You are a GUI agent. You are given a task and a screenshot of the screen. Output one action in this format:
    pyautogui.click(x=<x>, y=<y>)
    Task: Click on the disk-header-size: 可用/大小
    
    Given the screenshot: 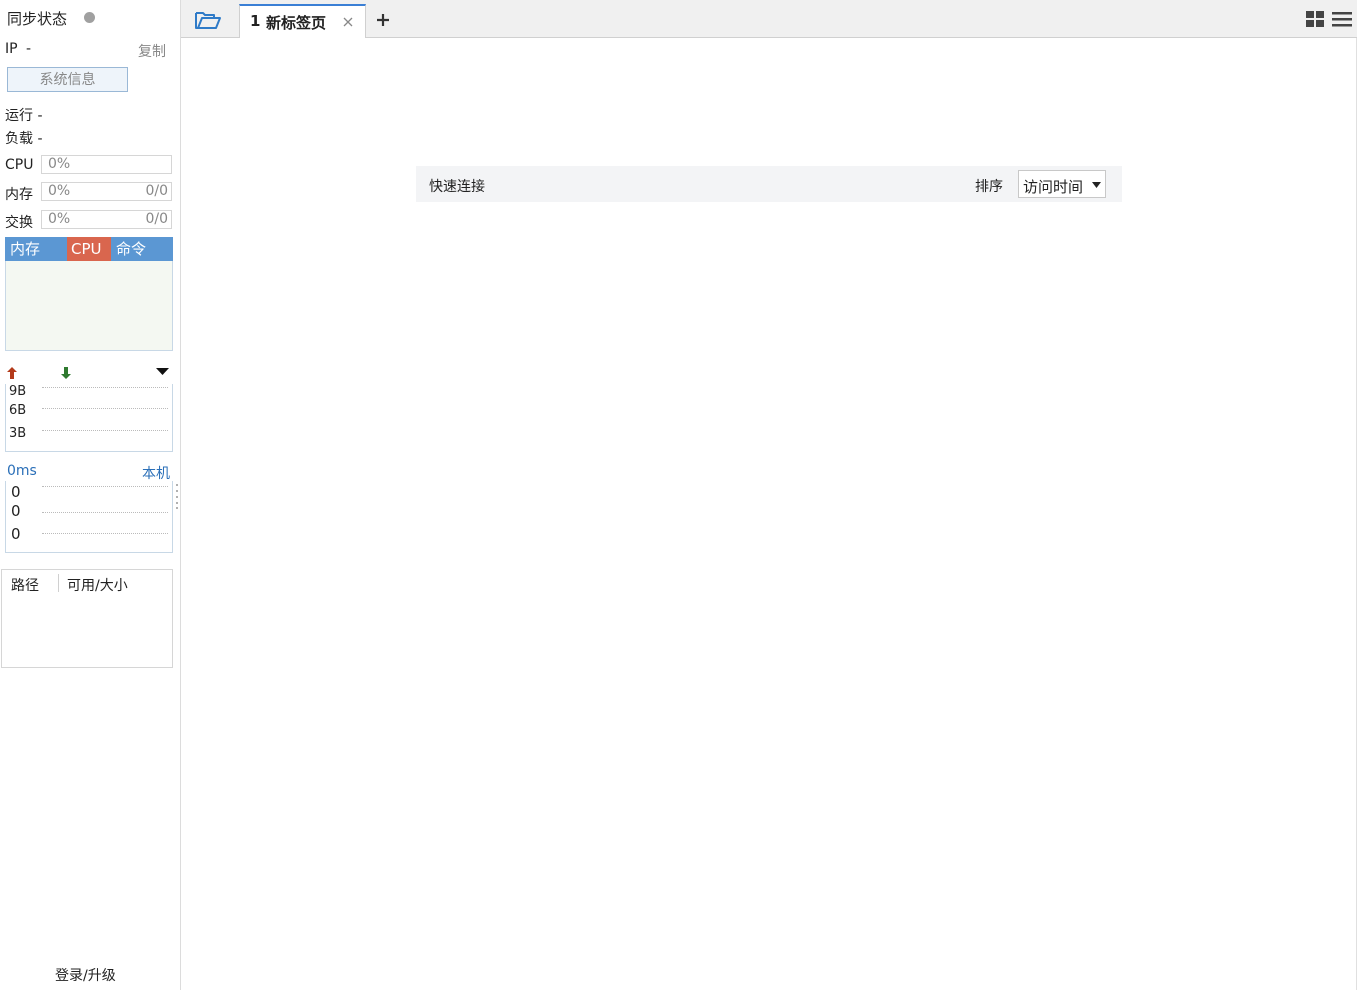 What is the action you would take?
    pyautogui.click(x=97, y=585)
    